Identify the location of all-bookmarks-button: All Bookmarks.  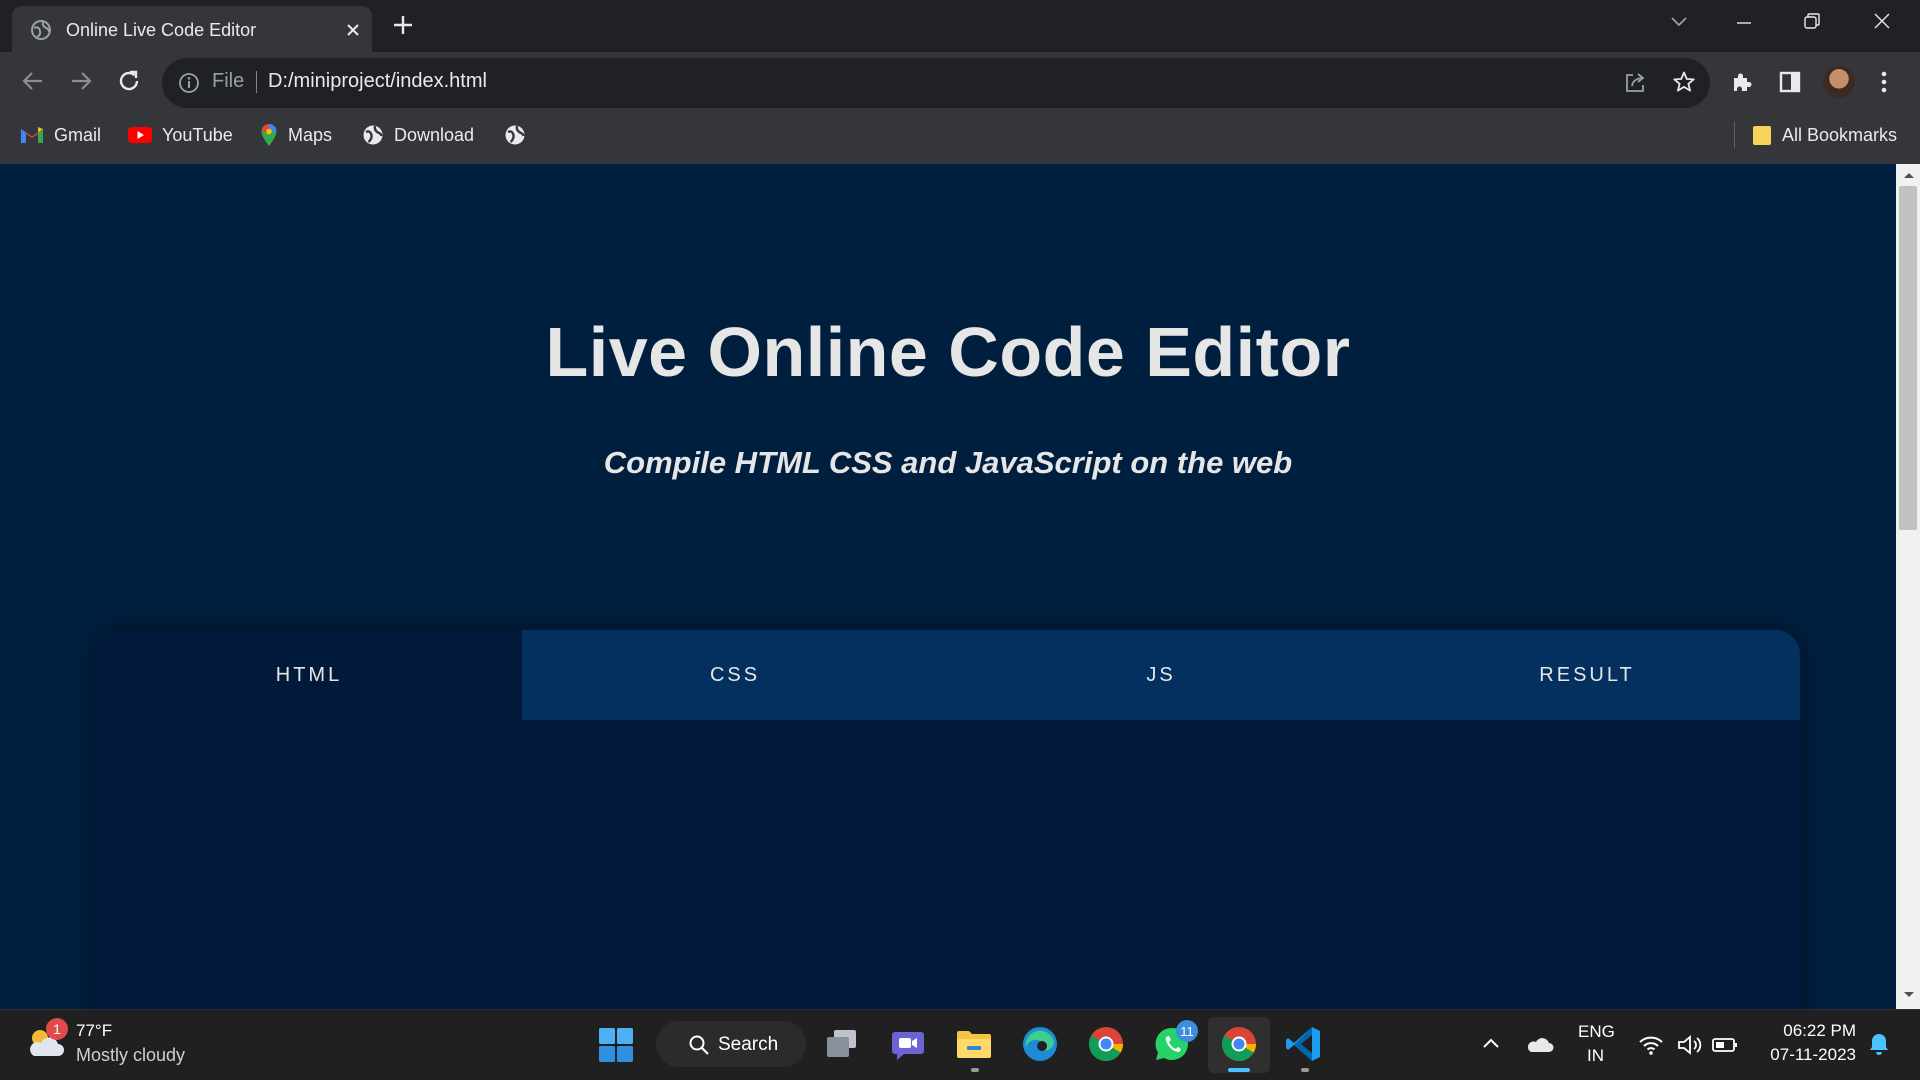
(1824, 135).